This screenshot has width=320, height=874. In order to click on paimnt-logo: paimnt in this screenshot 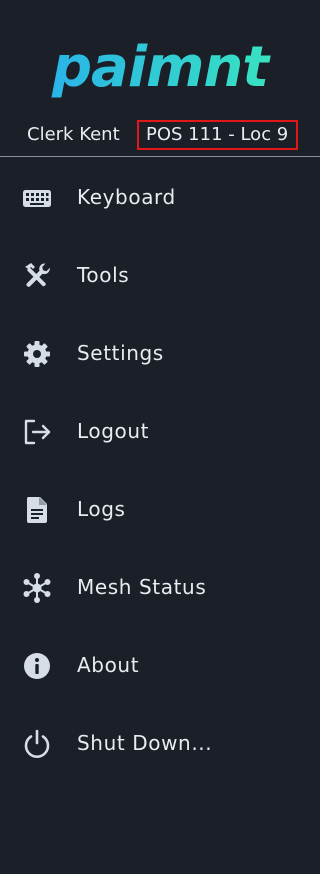, I will do `click(160, 69)`.